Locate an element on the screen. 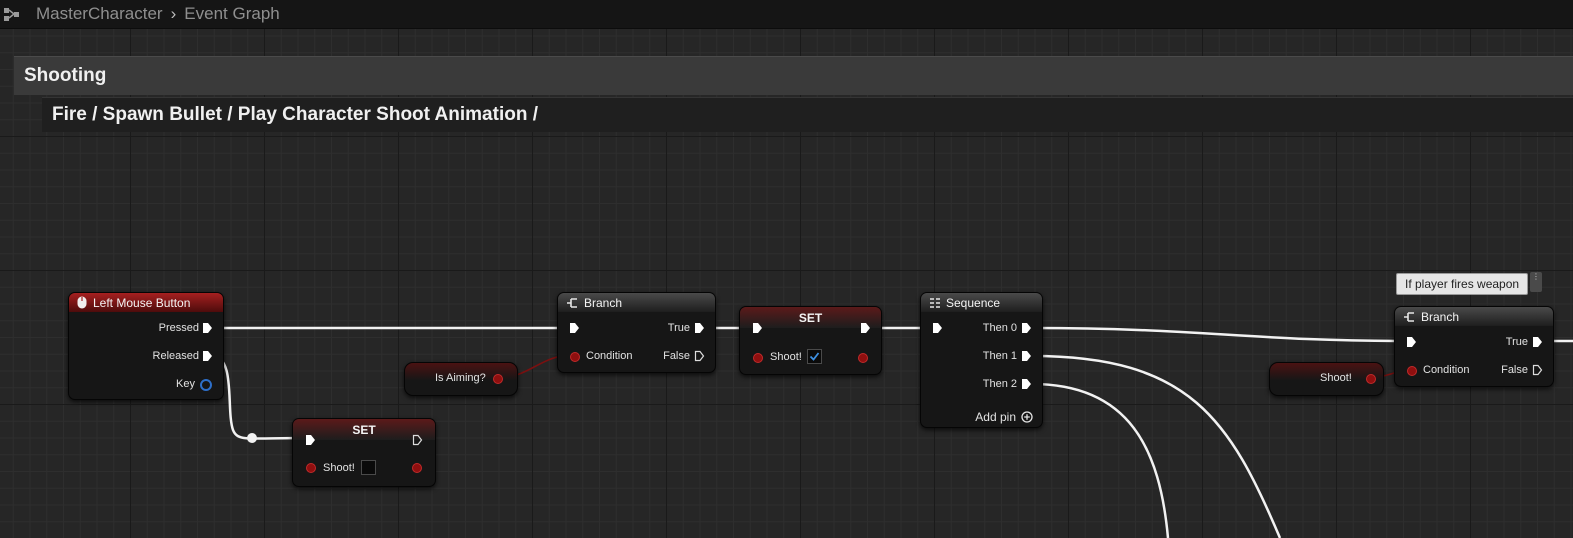 The width and height of the screenshot is (1573, 538). sequence-icon is located at coordinates (935, 302).